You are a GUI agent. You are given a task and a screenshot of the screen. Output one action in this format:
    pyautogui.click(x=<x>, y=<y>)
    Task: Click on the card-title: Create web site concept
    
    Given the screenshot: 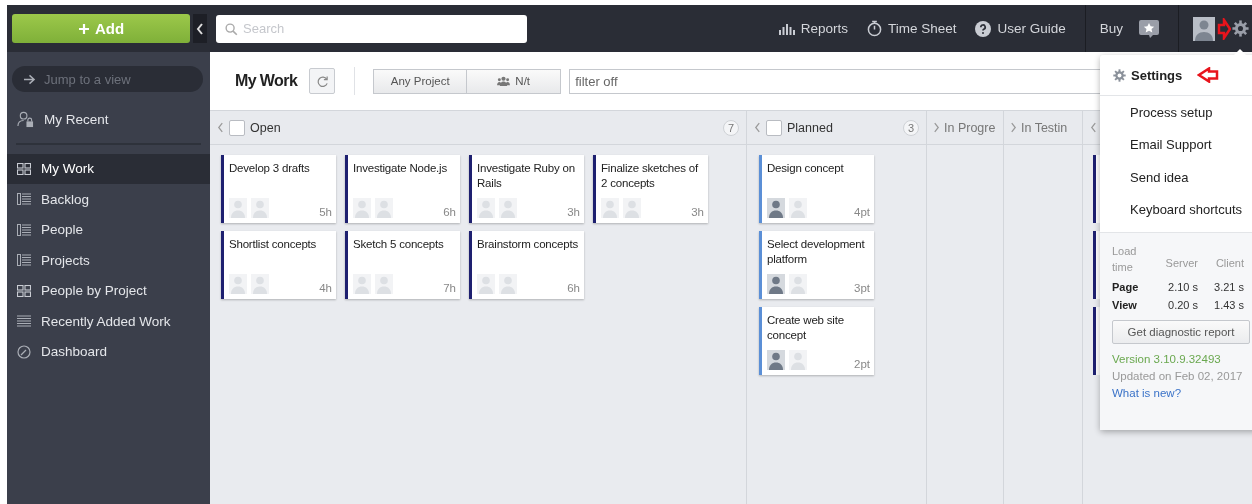 What is the action you would take?
    pyautogui.click(x=806, y=328)
    